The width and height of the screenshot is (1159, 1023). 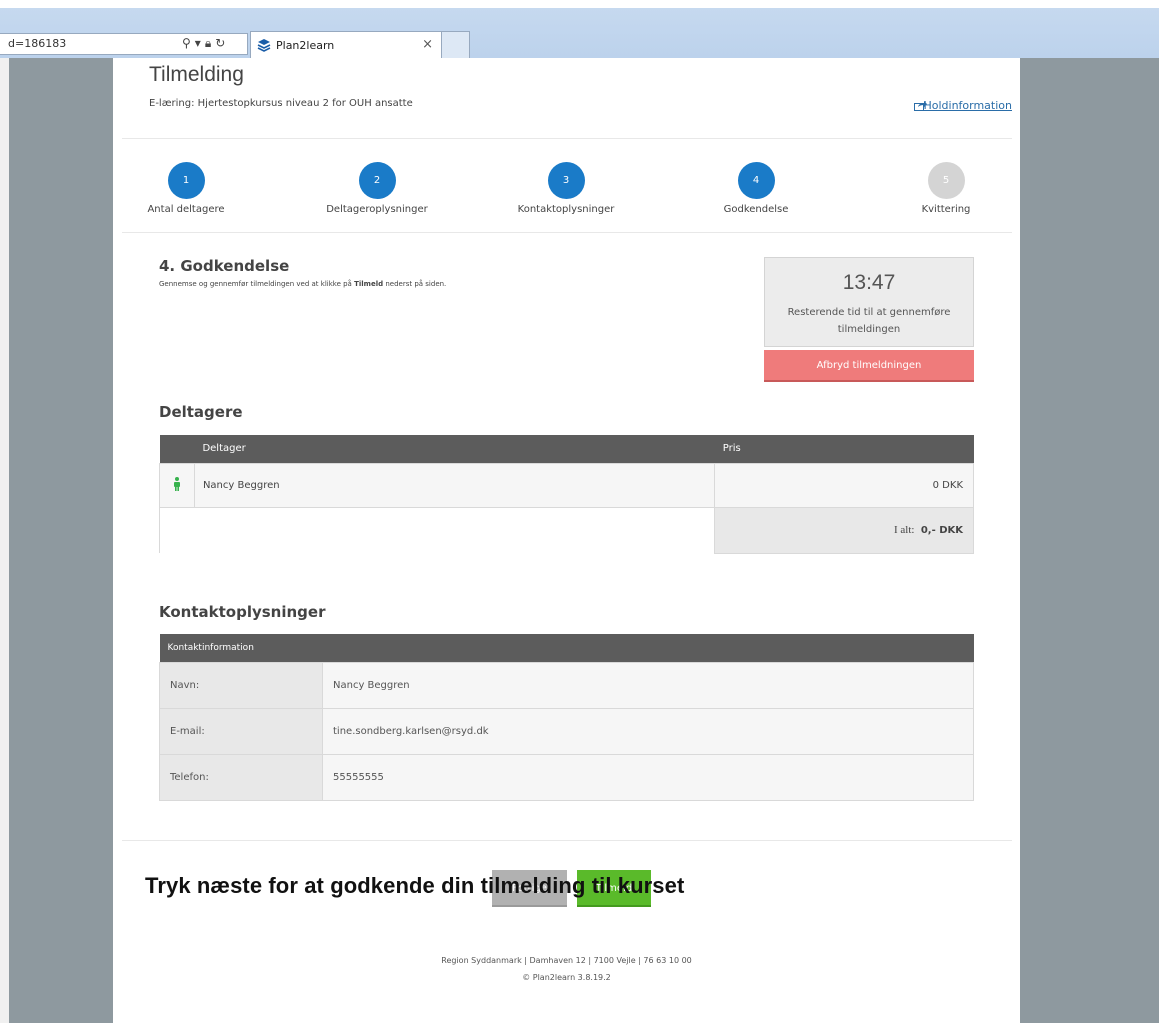 What do you see at coordinates (844, 449) in the screenshot?
I see `col-price: Pris` at bounding box center [844, 449].